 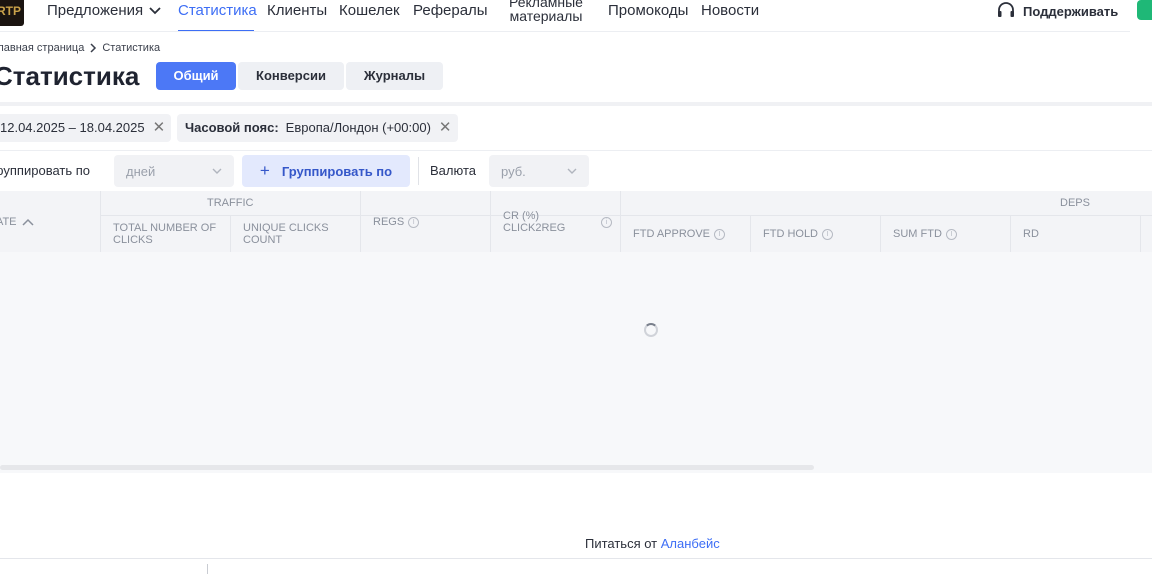 What do you see at coordinates (418, 171) in the screenshot?
I see `grouping-separator` at bounding box center [418, 171].